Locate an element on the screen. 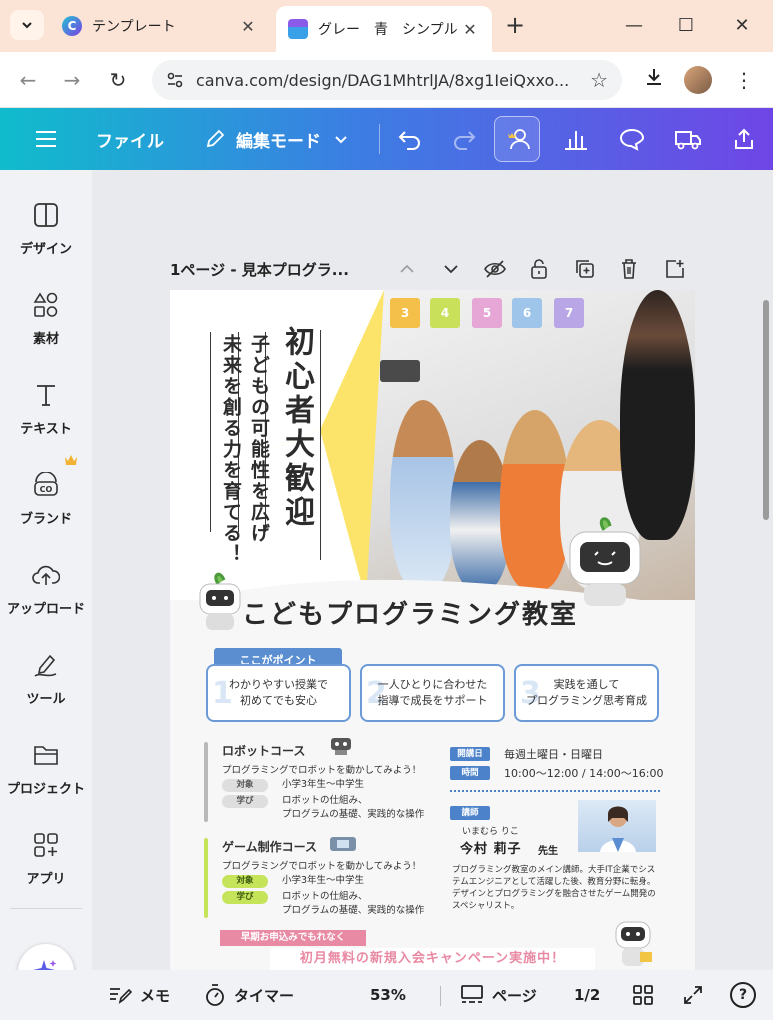  edit-mode-button: 編集モード is located at coordinates (276, 139).